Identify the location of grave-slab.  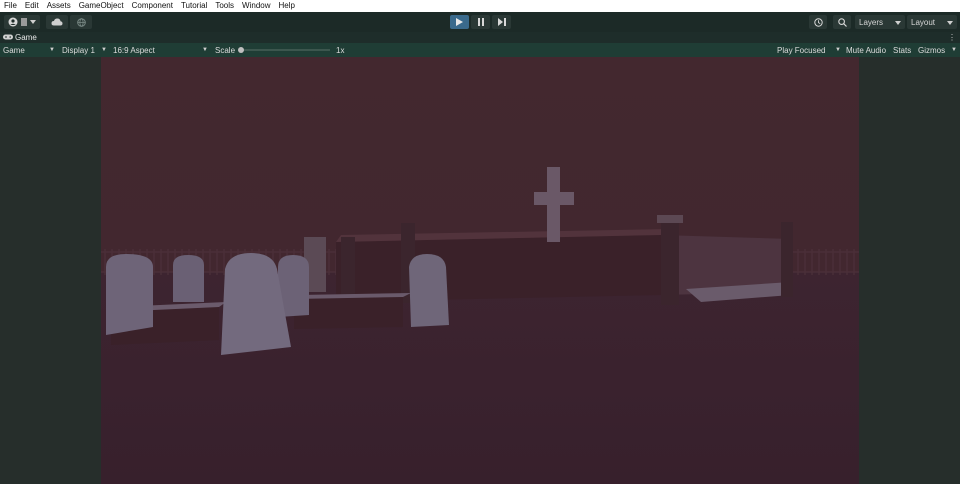
(348, 313).